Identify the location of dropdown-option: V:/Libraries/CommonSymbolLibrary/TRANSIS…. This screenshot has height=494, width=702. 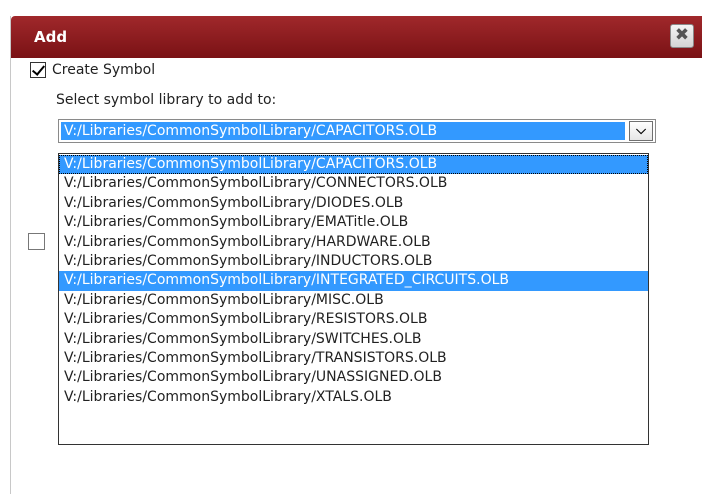
(353, 358).